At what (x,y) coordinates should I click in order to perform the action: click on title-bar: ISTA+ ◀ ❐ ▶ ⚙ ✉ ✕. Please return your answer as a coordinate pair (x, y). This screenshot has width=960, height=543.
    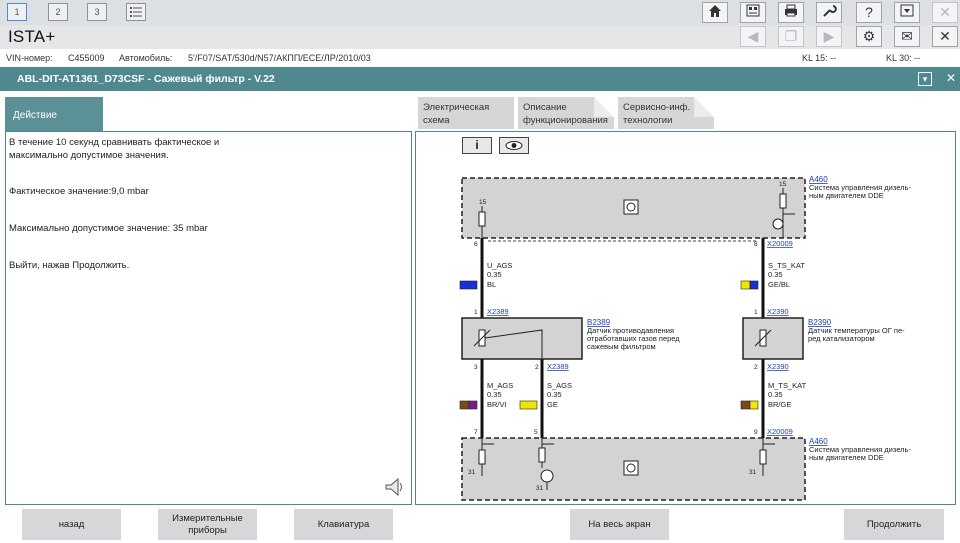
    Looking at the image, I should click on (480, 37).